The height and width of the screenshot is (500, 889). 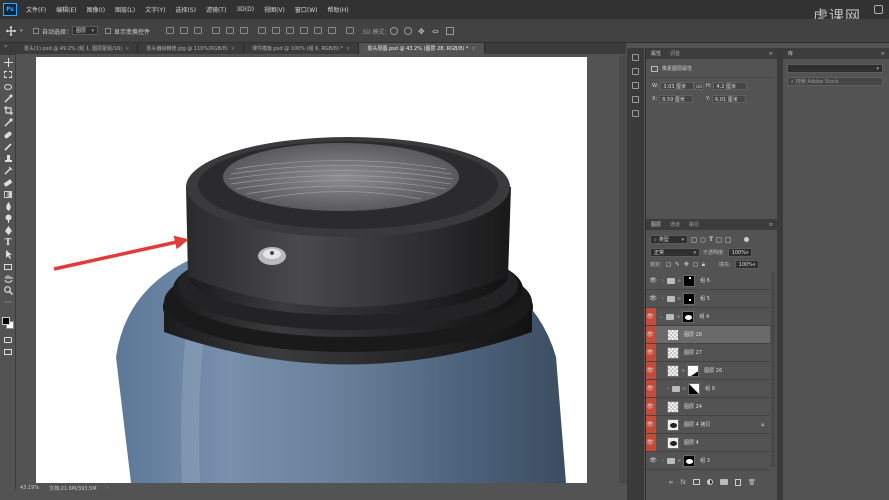 What do you see at coordinates (408, 31) in the screenshot?
I see `3d-roll-icon` at bounding box center [408, 31].